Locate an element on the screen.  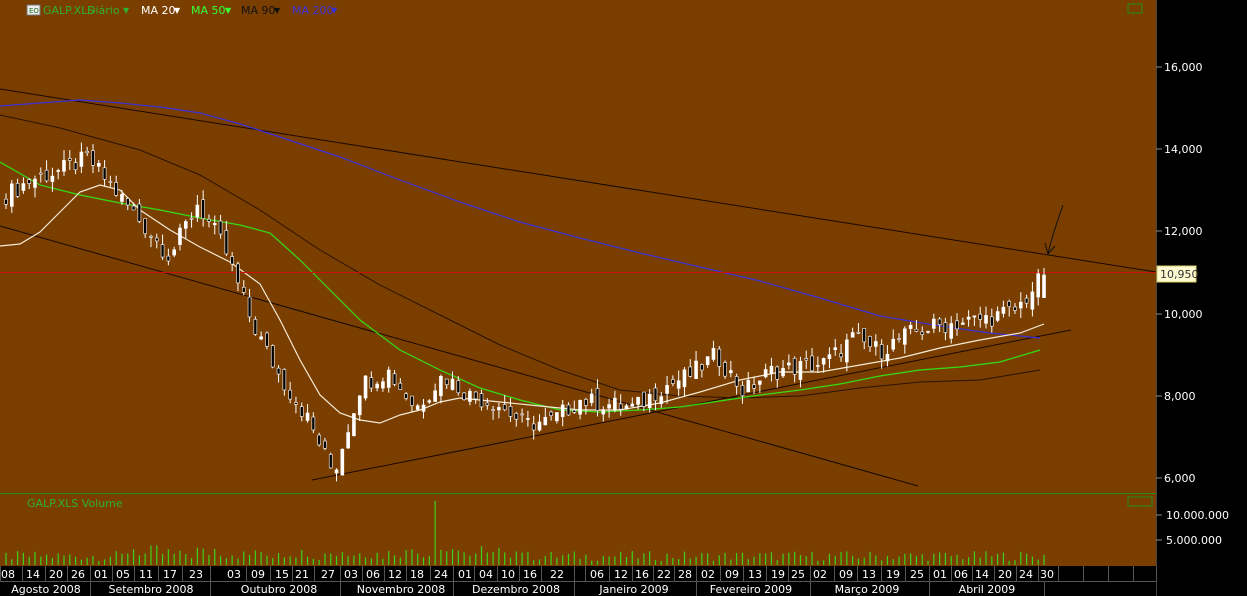
x-day-label: 04 is located at coordinates (486, 574).